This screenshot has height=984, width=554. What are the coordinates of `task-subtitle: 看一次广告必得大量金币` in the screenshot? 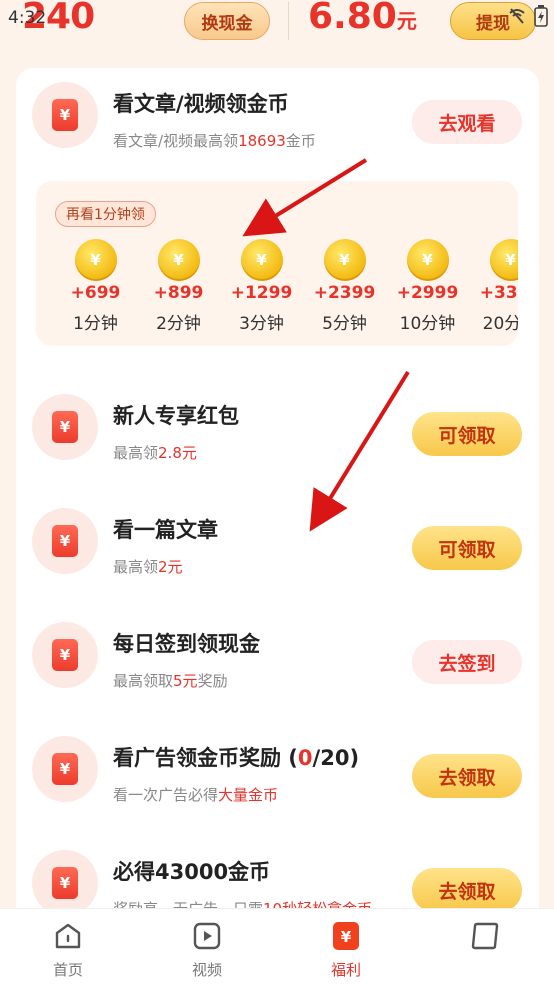 It's located at (195, 794).